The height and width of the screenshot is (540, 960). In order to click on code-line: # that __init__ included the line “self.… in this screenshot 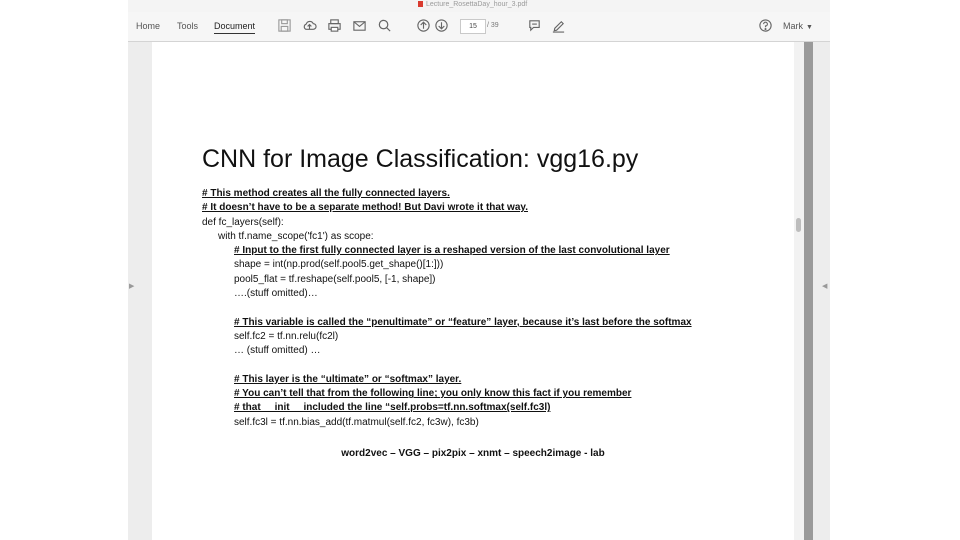, I will do `click(392, 408)`.